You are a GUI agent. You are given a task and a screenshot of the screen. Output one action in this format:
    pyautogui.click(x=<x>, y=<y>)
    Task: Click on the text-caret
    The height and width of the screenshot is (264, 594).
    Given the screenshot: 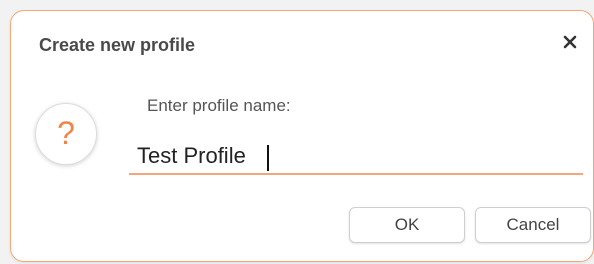 What is the action you would take?
    pyautogui.click(x=268, y=158)
    